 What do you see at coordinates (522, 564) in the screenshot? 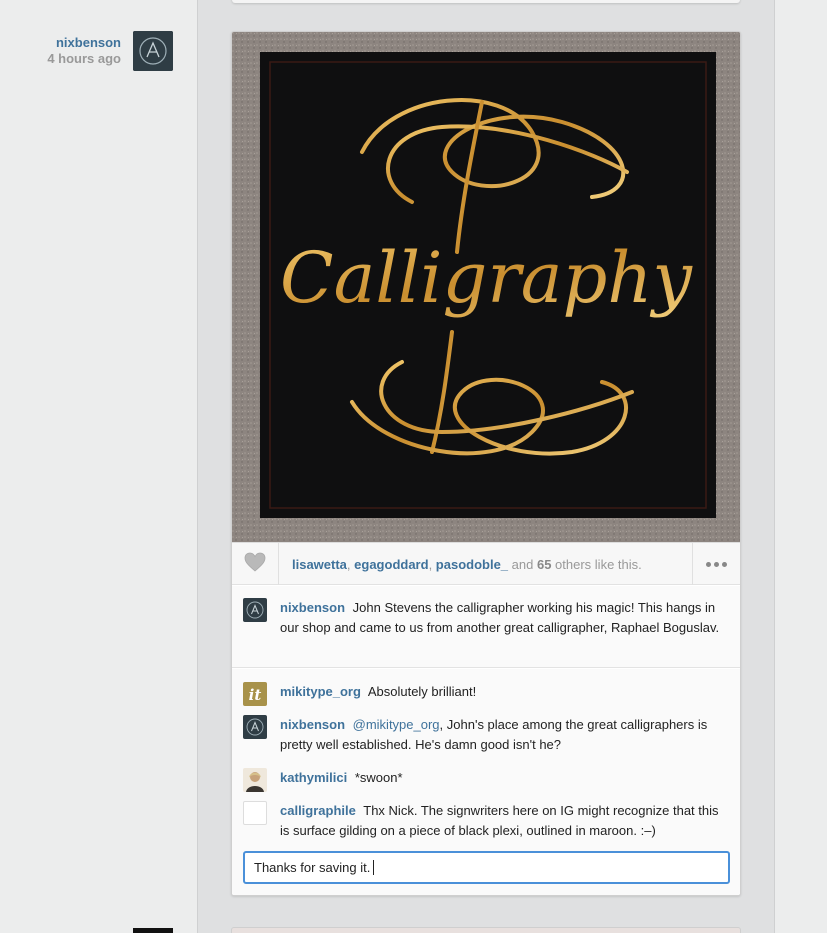
I see `likes-and-text: and` at bounding box center [522, 564].